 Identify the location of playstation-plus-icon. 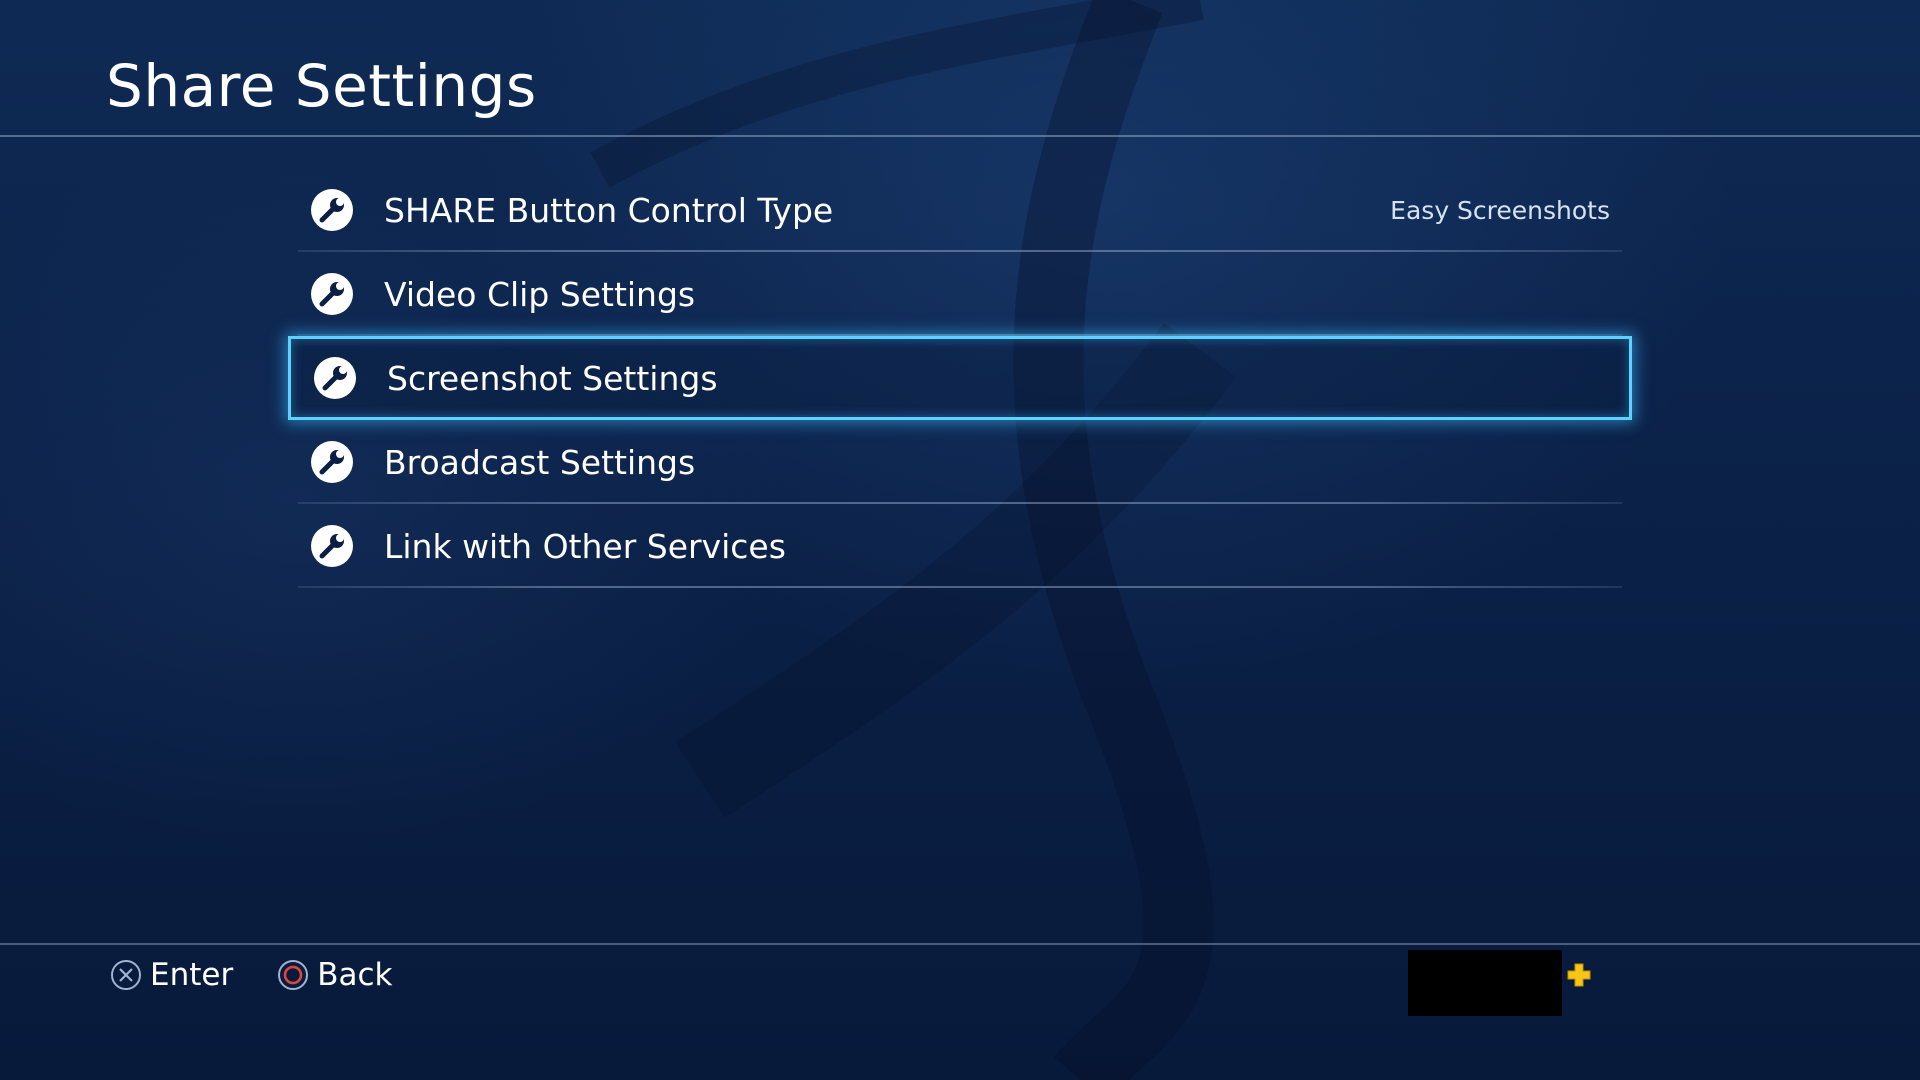
(1579, 975).